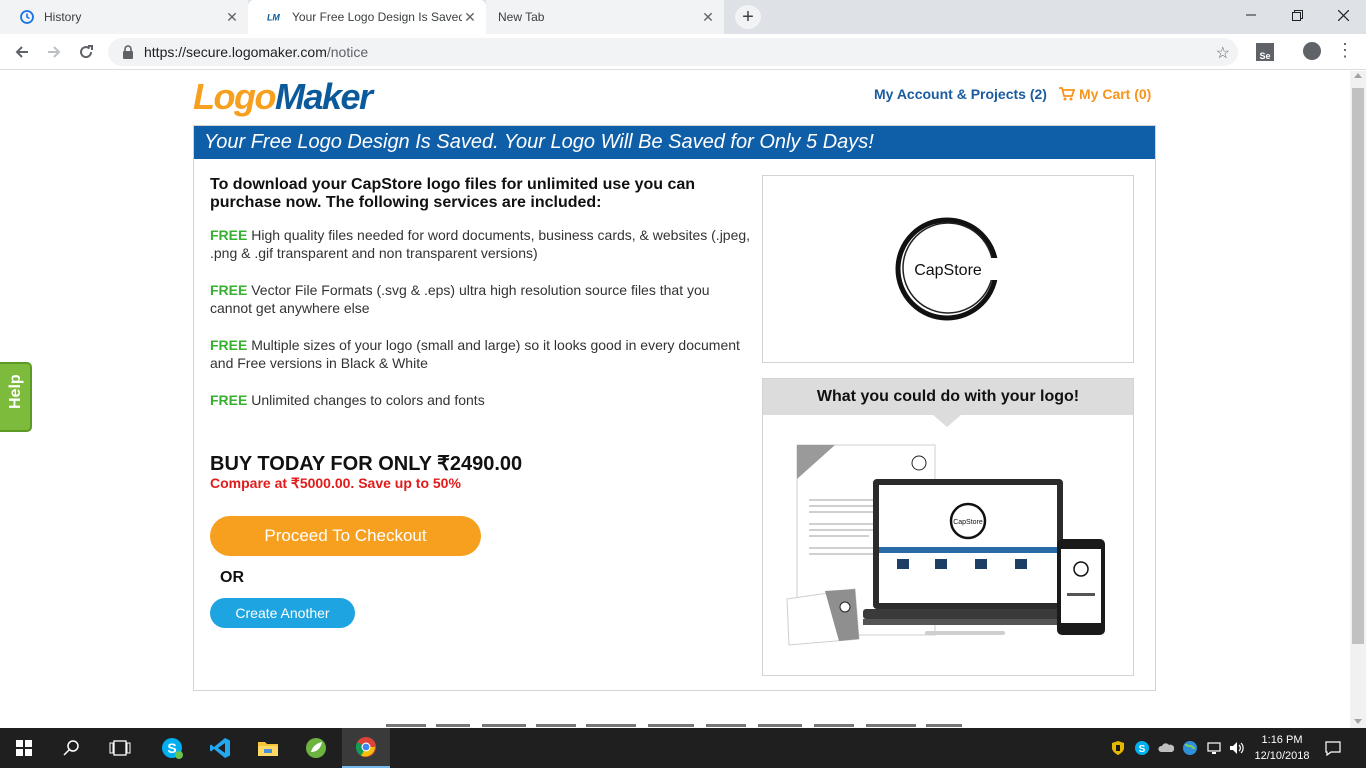 The height and width of the screenshot is (768, 1366). What do you see at coordinates (1343, 15) in the screenshot?
I see `window-close-icon` at bounding box center [1343, 15].